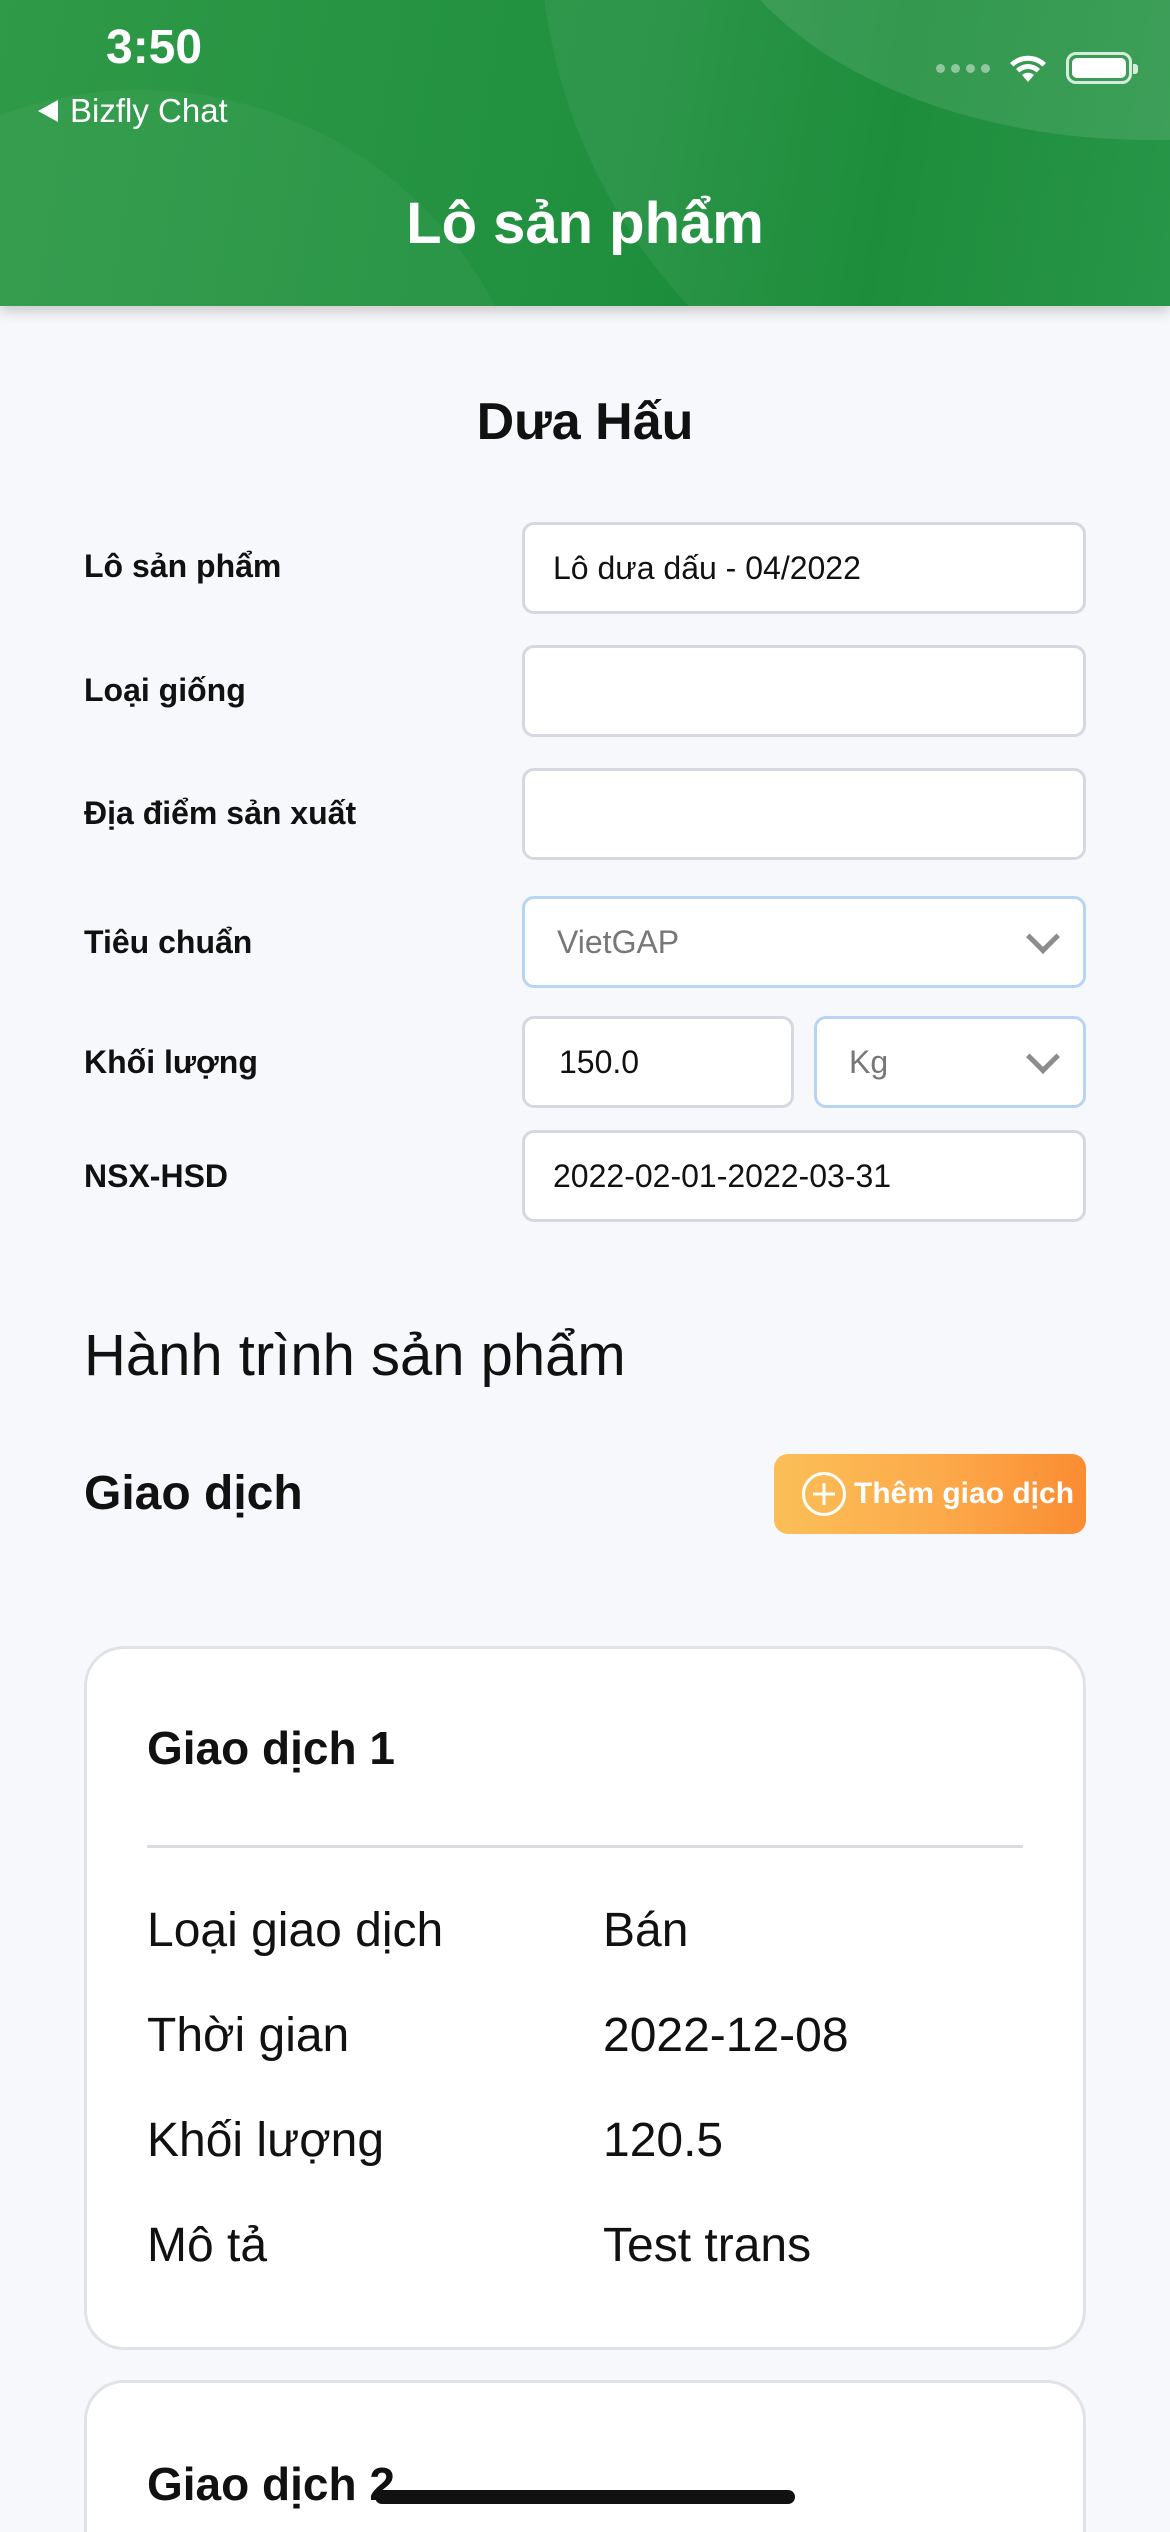 This screenshot has height=2532, width=1170. What do you see at coordinates (154, 47) in the screenshot?
I see `status-time: 3:50` at bounding box center [154, 47].